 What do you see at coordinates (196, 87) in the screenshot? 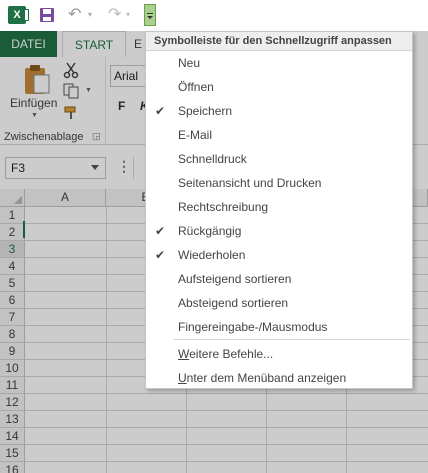
I see `menu-item-label: Öffnen` at bounding box center [196, 87].